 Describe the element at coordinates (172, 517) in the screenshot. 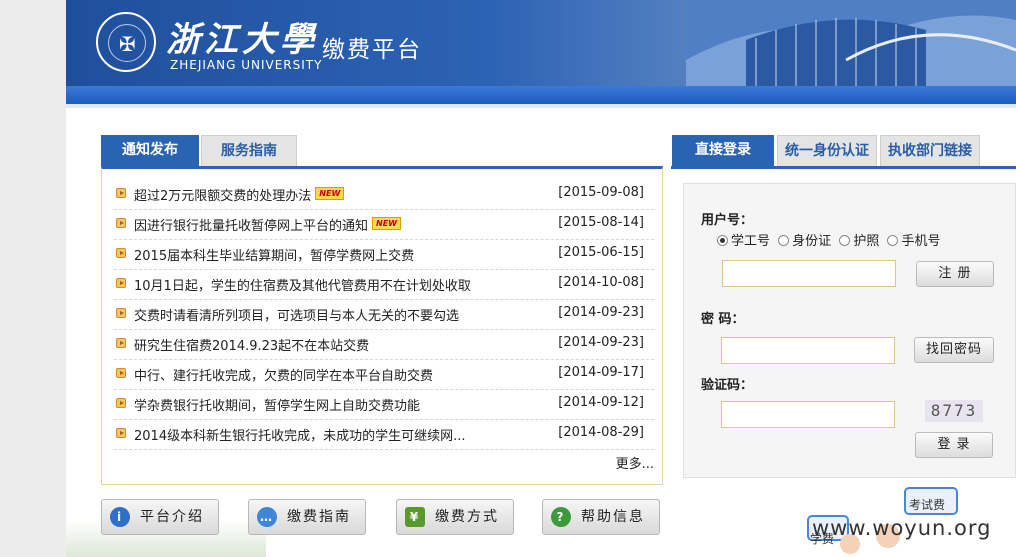

I see `bottom-button-label: 平台介绍` at that location.